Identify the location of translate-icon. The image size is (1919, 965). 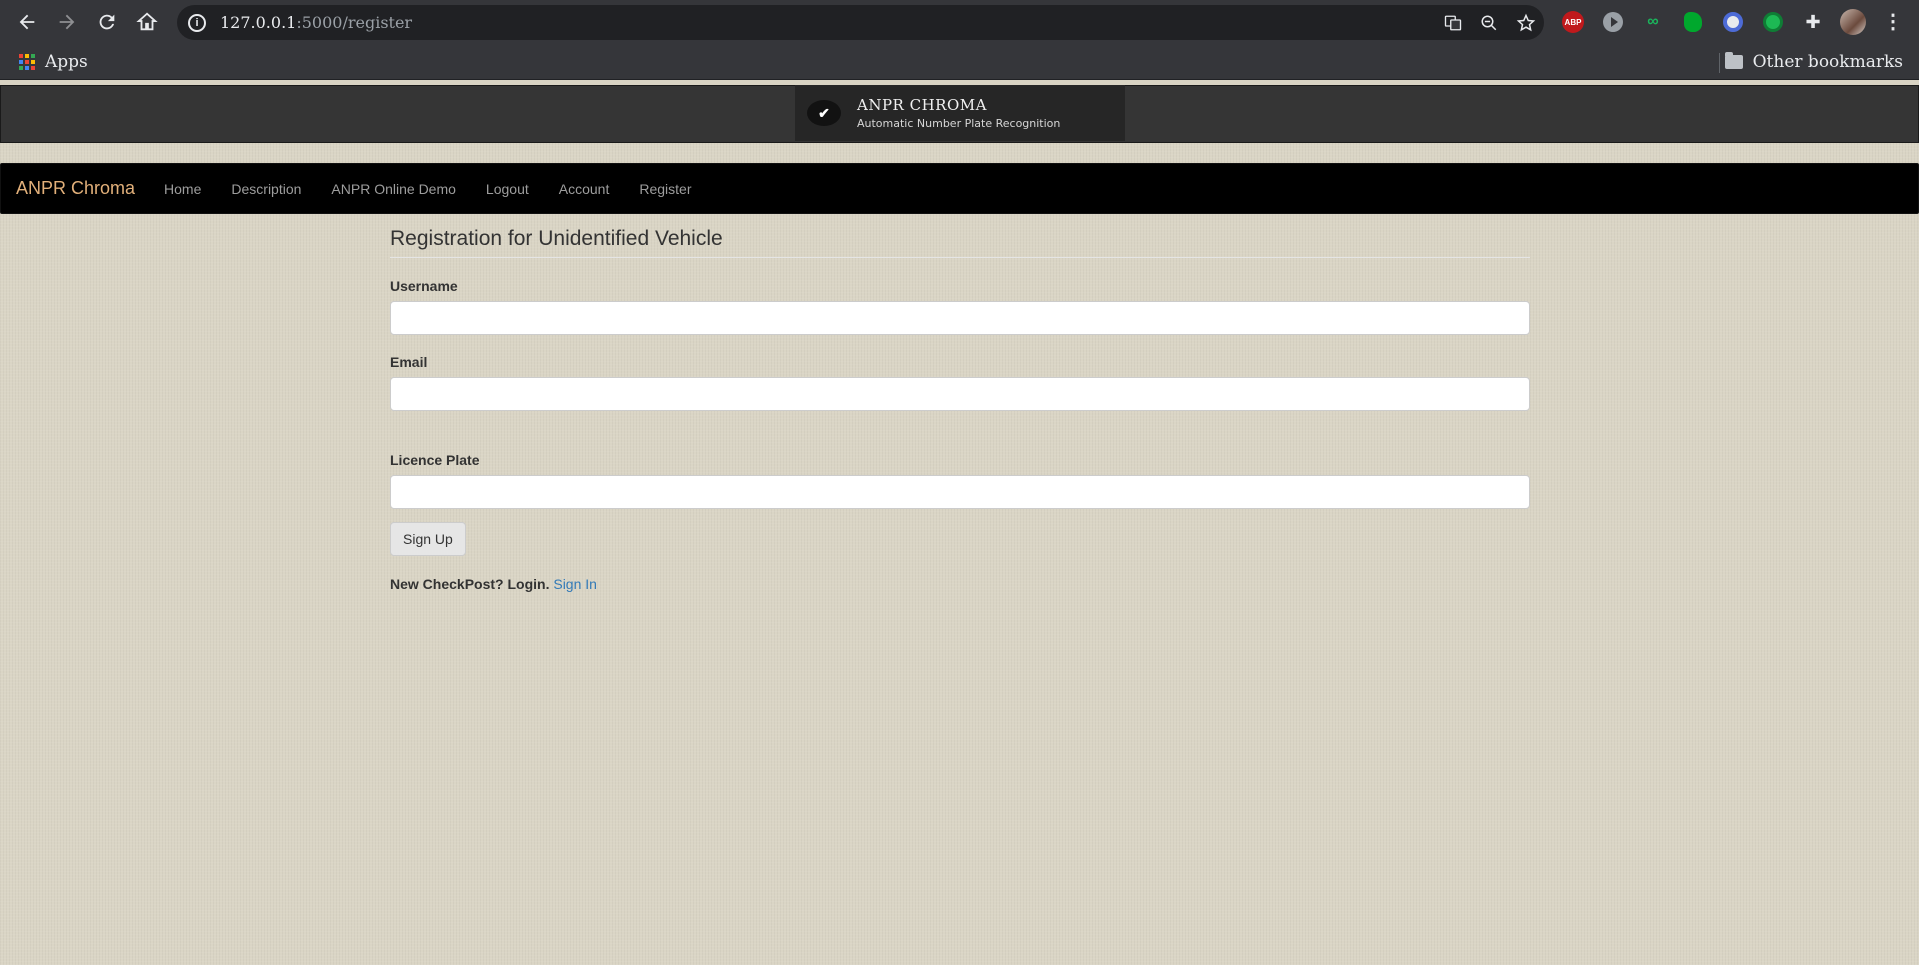
(1453, 23).